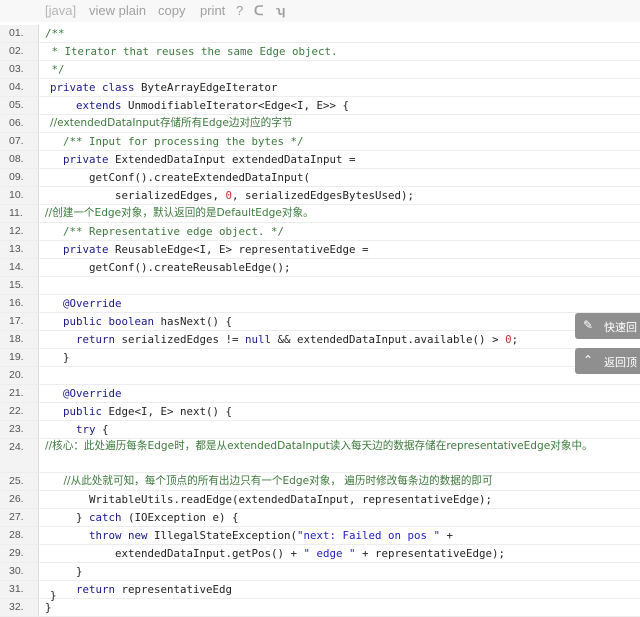 The height and width of the screenshot is (617, 640). I want to click on line-gutter: 02., so click(19, 51).